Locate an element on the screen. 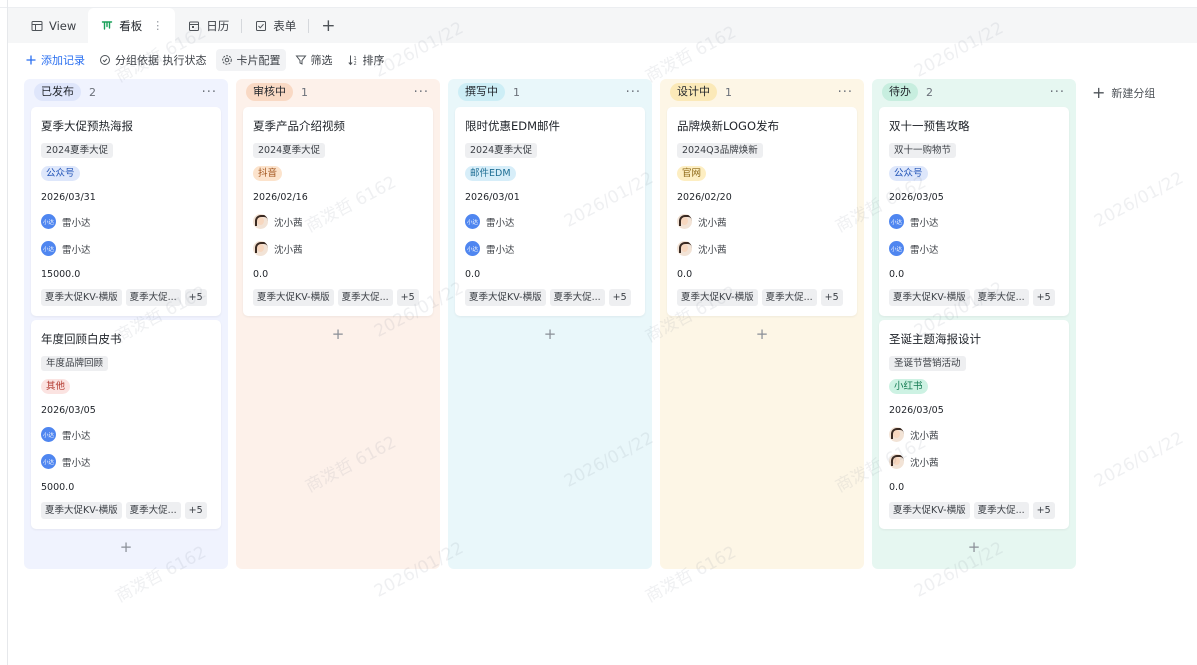 Image resolution: width=1197 pixels, height=665 pixels. asset-tags: 夏季大促KV-横版 夏季大促... +5 is located at coordinates (974, 297).